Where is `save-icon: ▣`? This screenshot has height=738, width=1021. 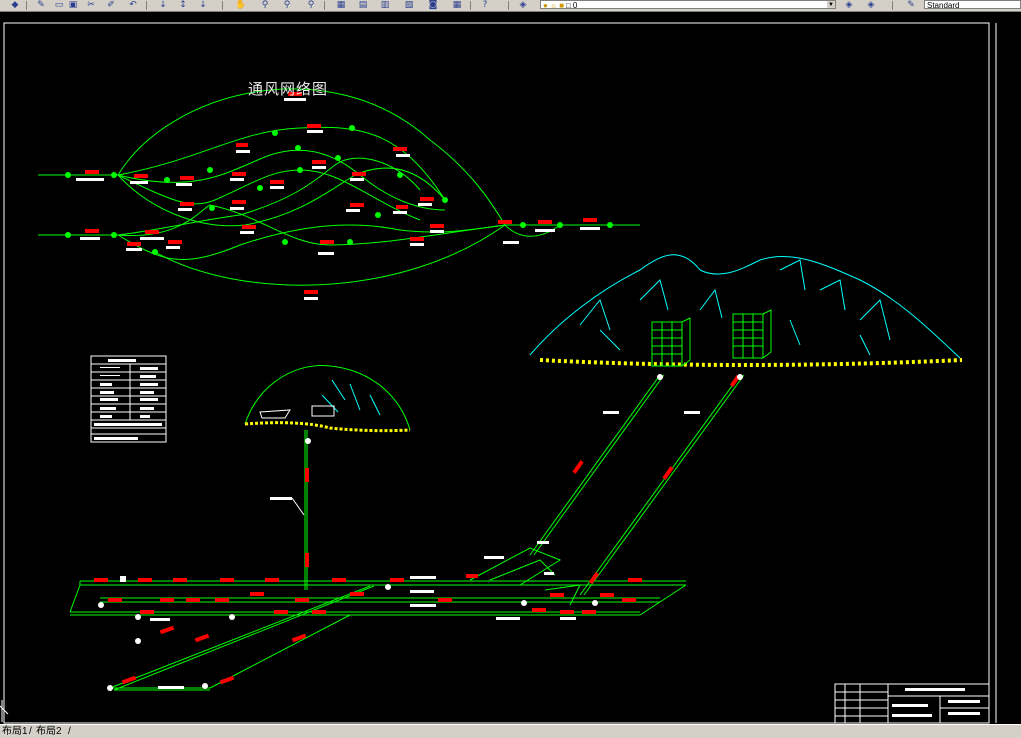 save-icon: ▣ is located at coordinates (73, 5).